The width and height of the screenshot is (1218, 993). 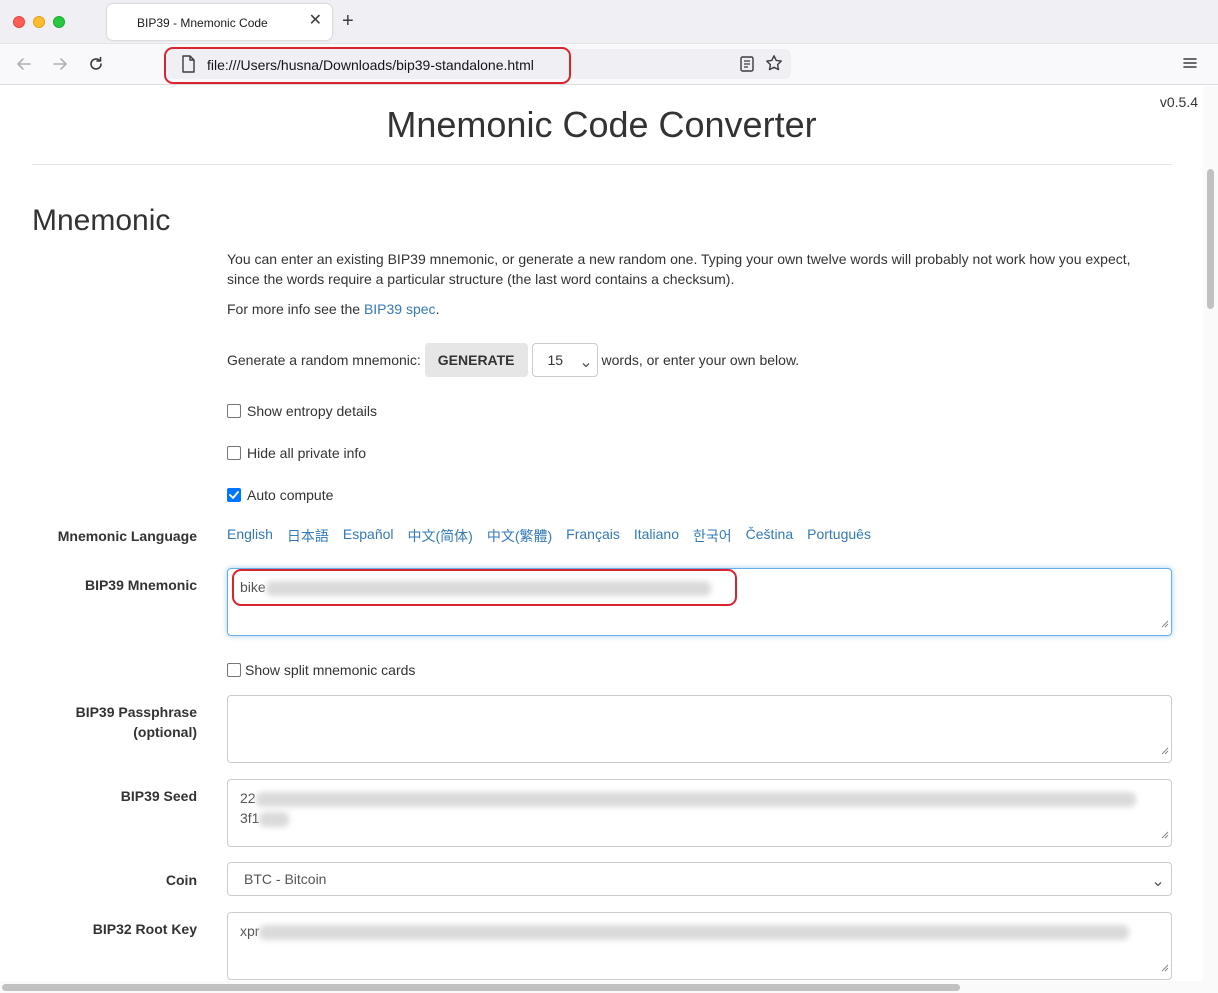 What do you see at coordinates (656, 536) in the screenshot?
I see `language-link: Italiano` at bounding box center [656, 536].